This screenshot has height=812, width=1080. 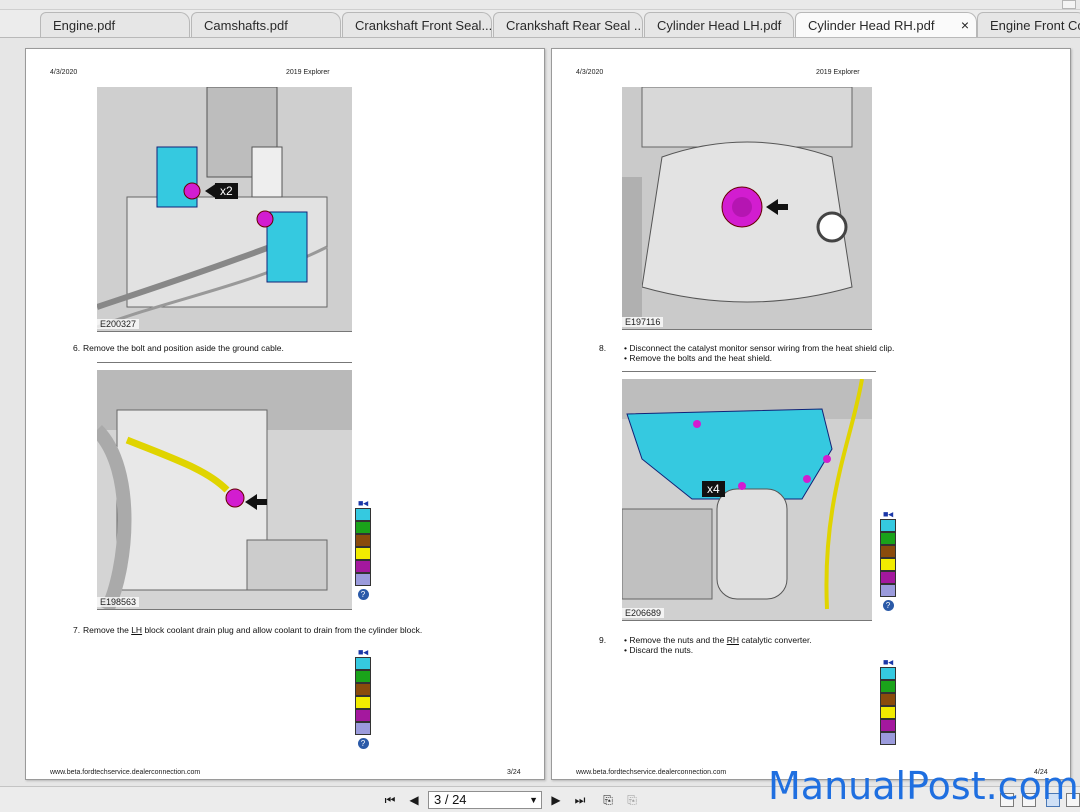 What do you see at coordinates (661, 650) in the screenshot?
I see `text: Discard the nuts.` at bounding box center [661, 650].